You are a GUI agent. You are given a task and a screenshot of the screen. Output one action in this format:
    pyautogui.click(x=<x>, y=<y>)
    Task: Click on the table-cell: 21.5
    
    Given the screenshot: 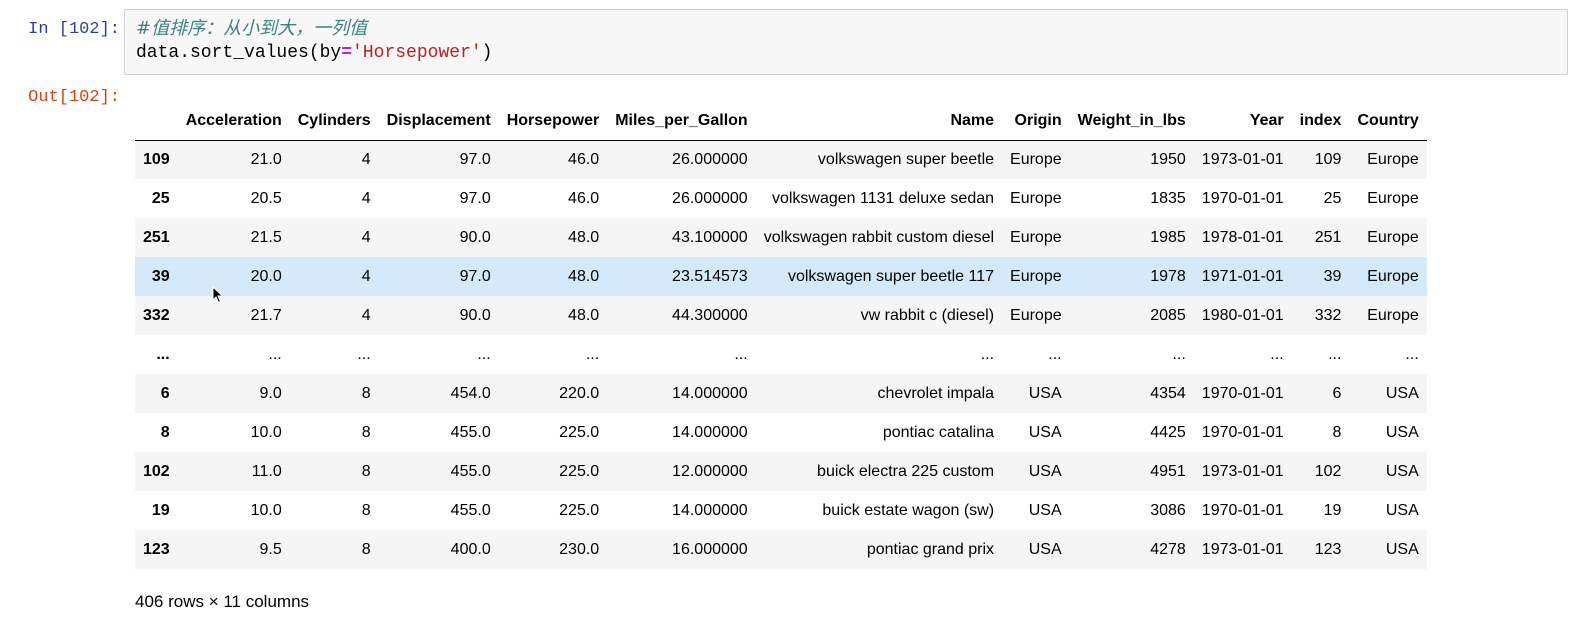 What is the action you would take?
    pyautogui.click(x=266, y=237)
    